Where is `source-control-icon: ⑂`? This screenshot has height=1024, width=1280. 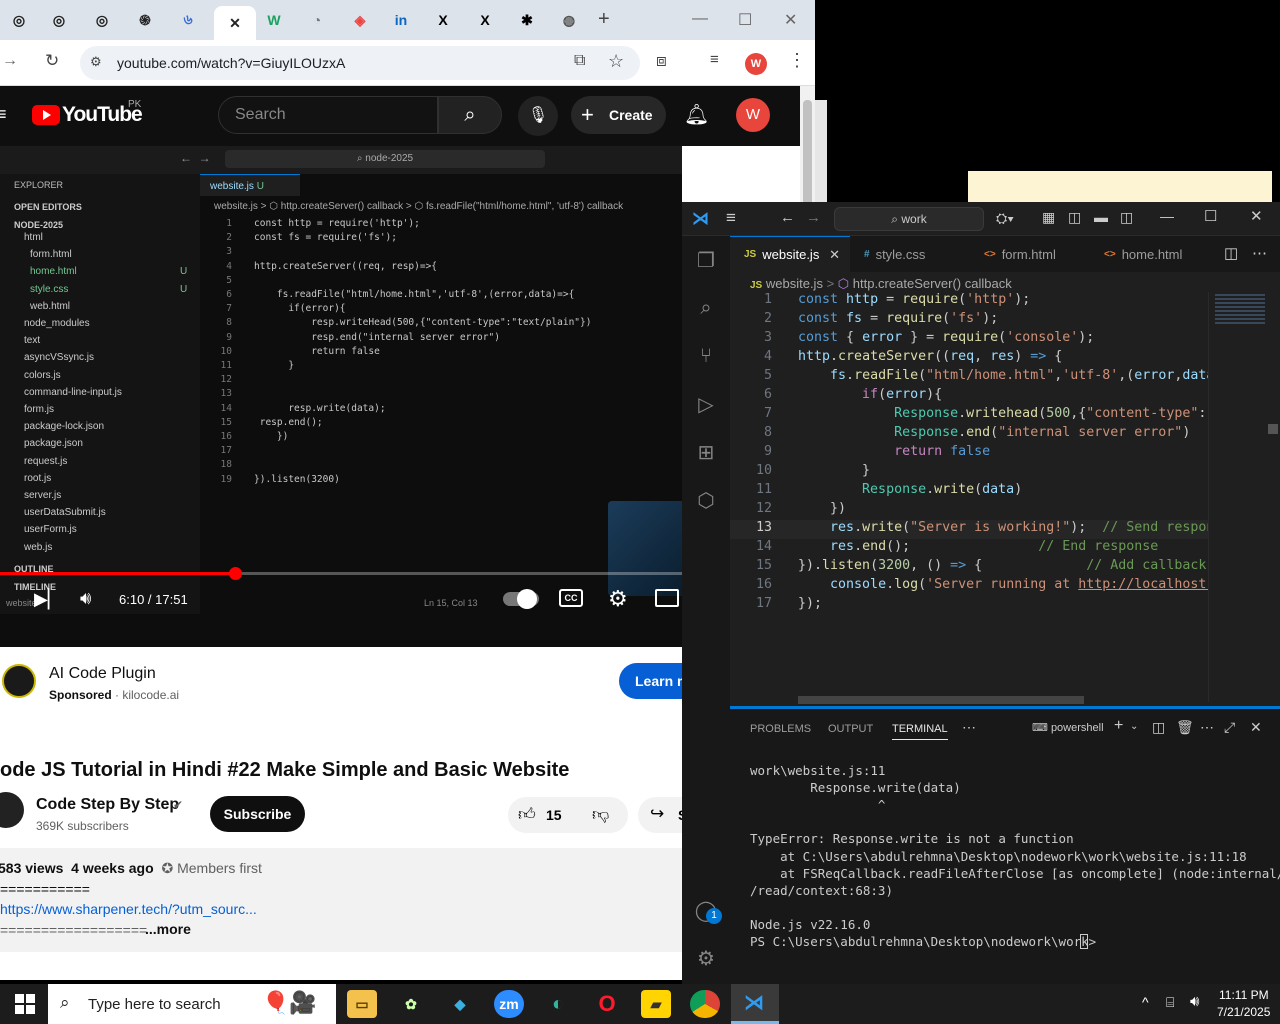 source-control-icon: ⑂ is located at coordinates (706, 356).